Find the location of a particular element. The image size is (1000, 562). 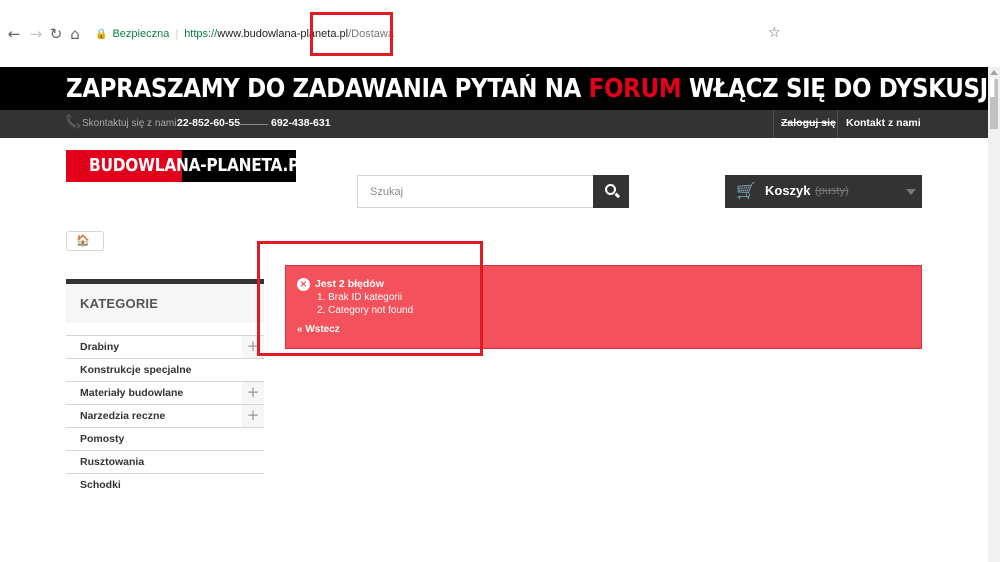

categories-block: KATEGORIE is located at coordinates (165, 301).